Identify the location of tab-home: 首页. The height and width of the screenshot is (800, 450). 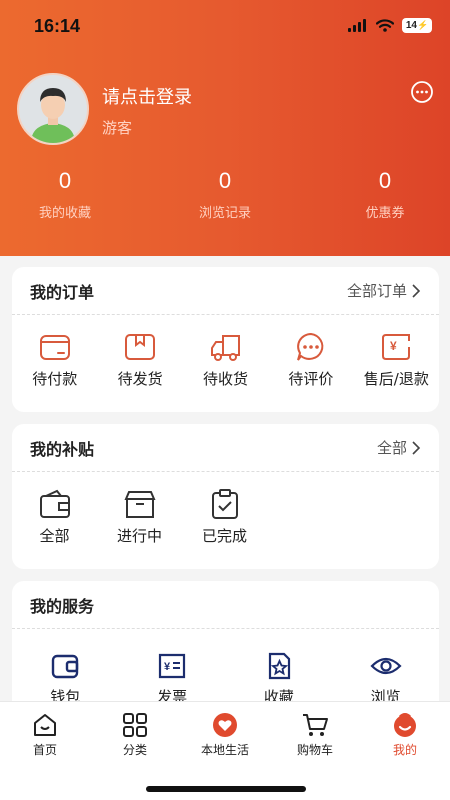
(45, 735).